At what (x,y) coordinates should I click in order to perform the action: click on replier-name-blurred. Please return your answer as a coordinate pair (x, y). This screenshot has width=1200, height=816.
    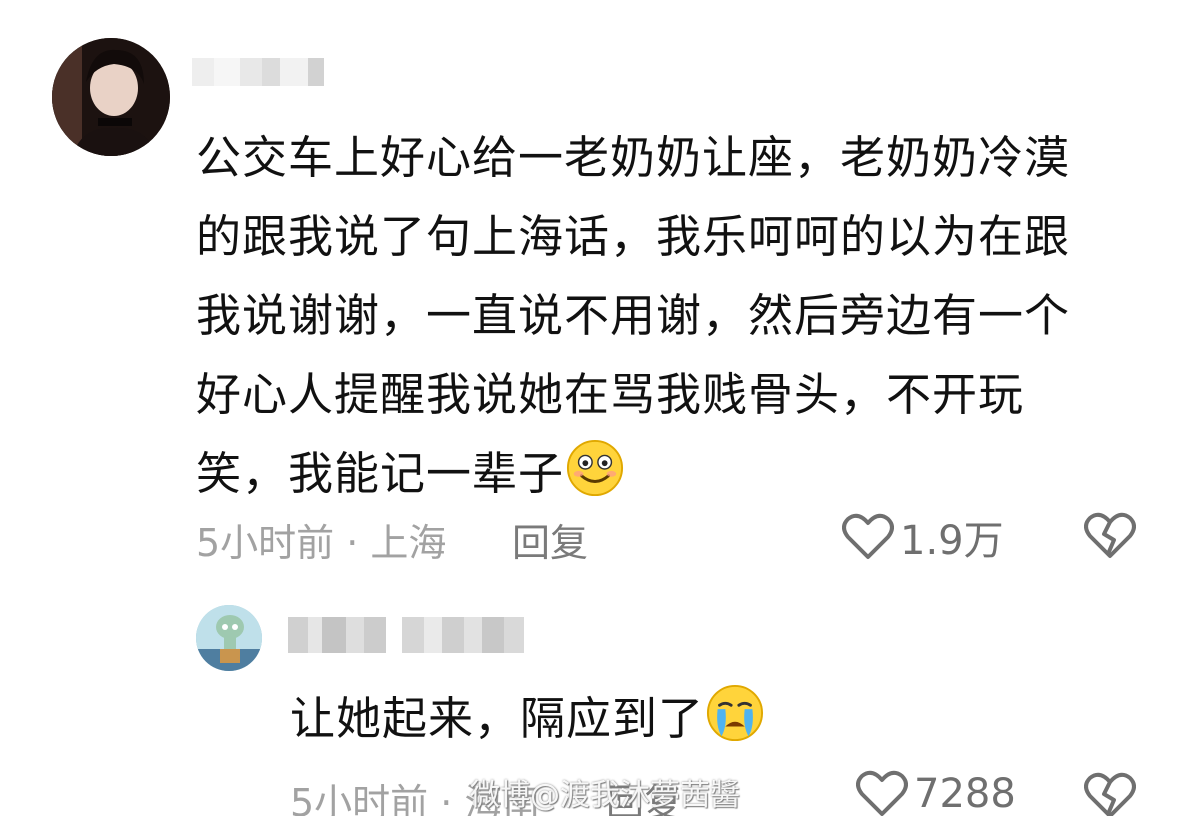
    Looking at the image, I should click on (406, 635).